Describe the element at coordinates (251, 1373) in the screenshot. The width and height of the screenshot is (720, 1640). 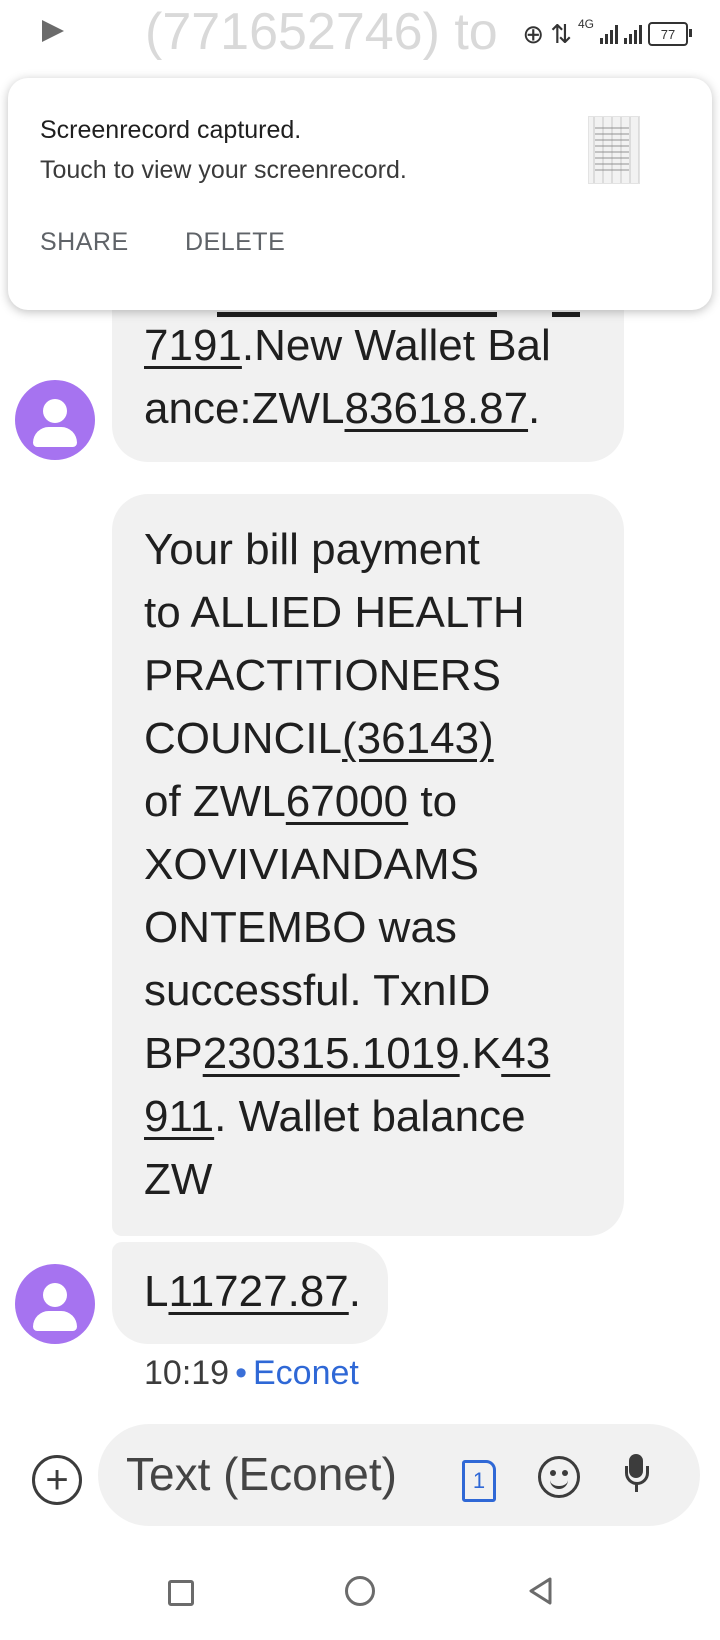
I see `message-meta: 10:19 • Econet` at that location.